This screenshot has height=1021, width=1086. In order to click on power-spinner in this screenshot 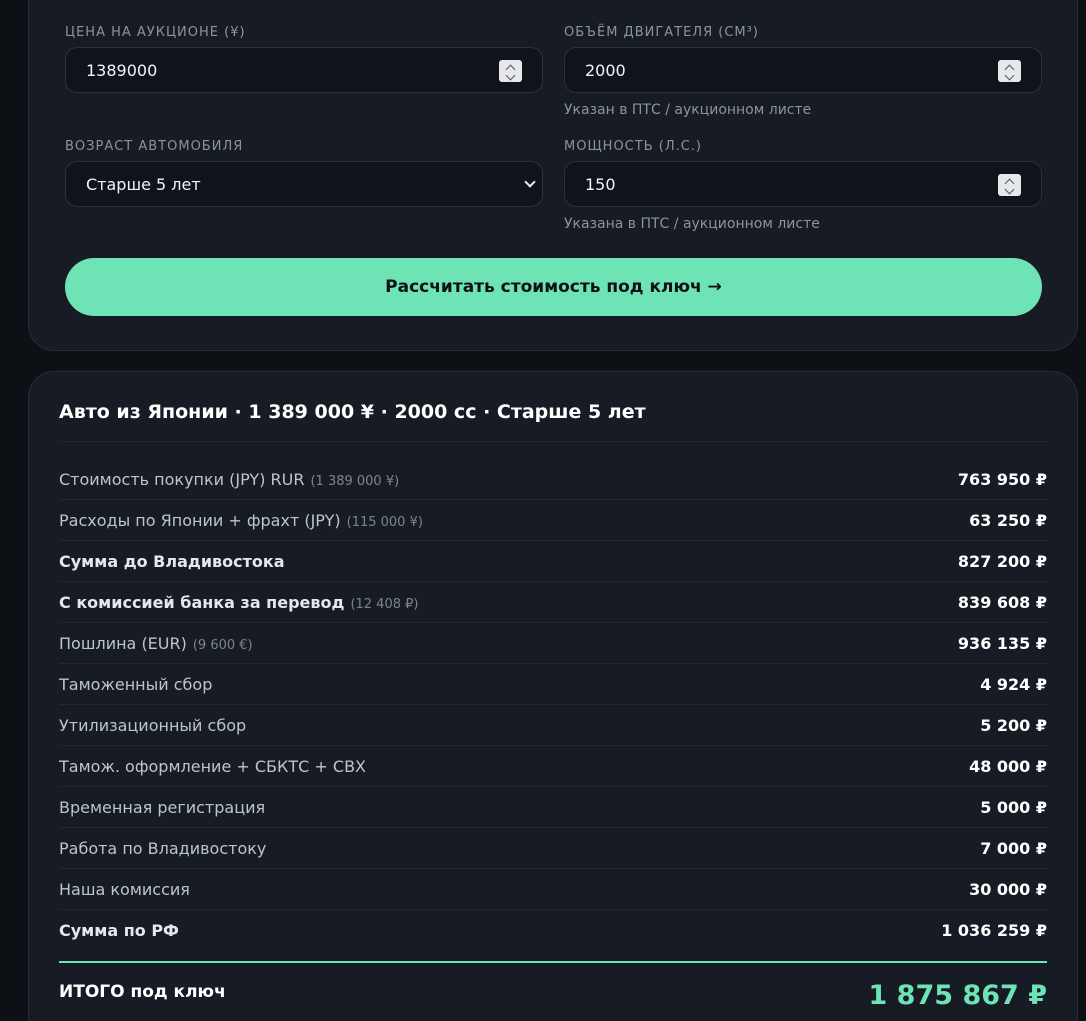, I will do `click(1009, 185)`.